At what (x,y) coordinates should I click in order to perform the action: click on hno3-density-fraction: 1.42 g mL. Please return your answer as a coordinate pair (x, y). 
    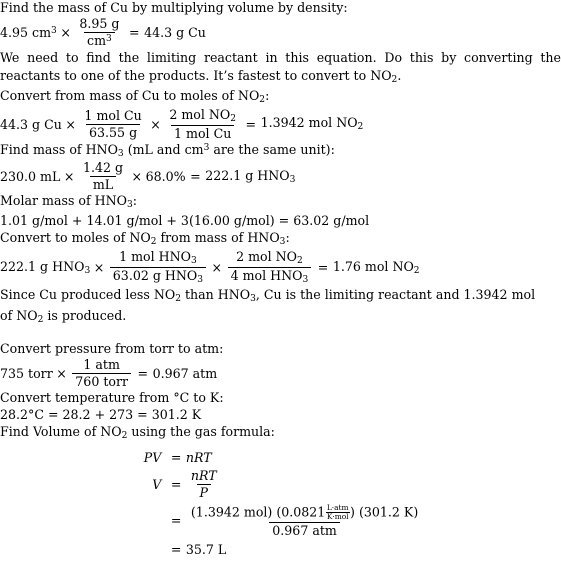
    Looking at the image, I should click on (103, 176).